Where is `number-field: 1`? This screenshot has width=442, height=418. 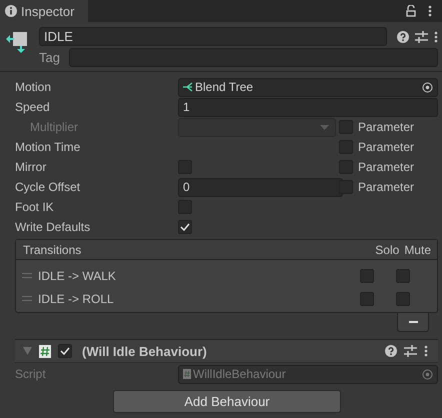 number-field: 1 is located at coordinates (308, 107).